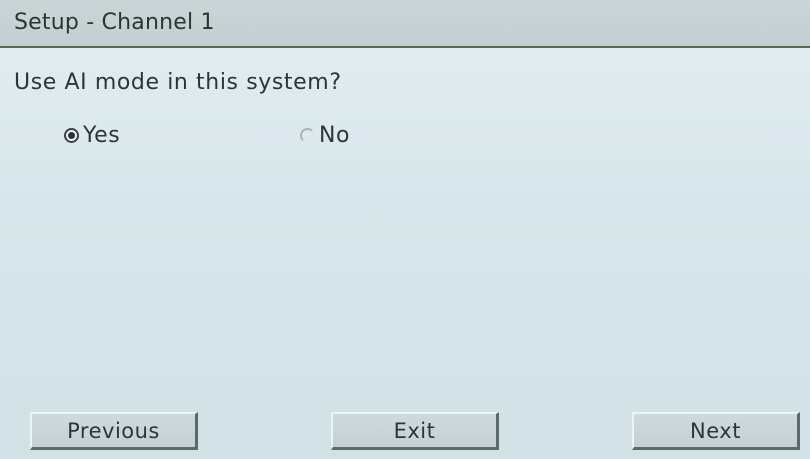 This screenshot has width=810, height=459. Describe the element at coordinates (405, 24) in the screenshot. I see `title-bar: Setup - Channel 1` at that location.